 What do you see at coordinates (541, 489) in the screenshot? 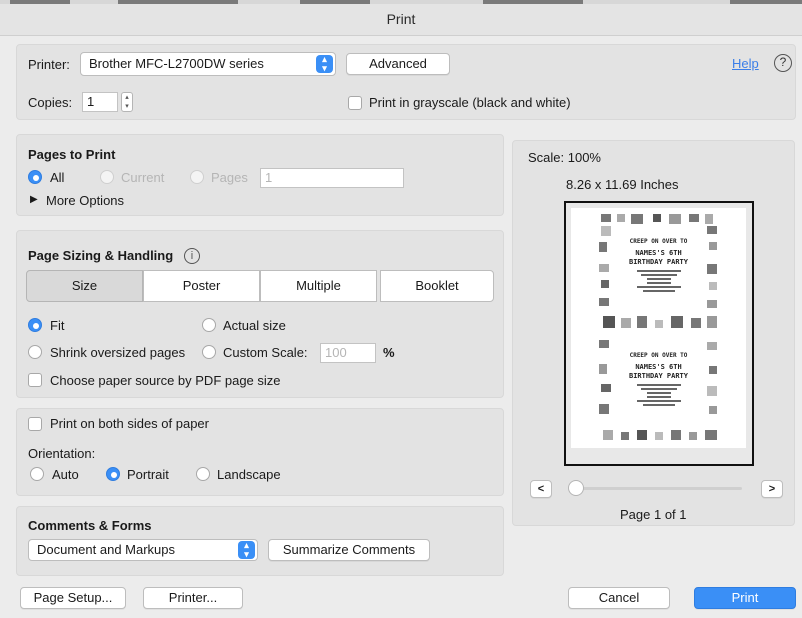
I see `prev-page-button: <` at bounding box center [541, 489].